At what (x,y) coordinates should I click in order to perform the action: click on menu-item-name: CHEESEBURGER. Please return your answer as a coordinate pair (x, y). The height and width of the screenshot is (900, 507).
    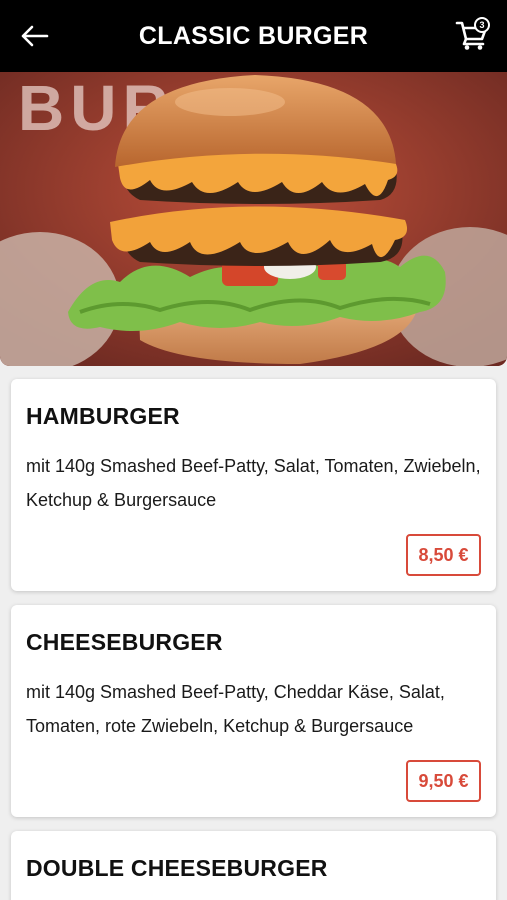
    Looking at the image, I should click on (124, 642).